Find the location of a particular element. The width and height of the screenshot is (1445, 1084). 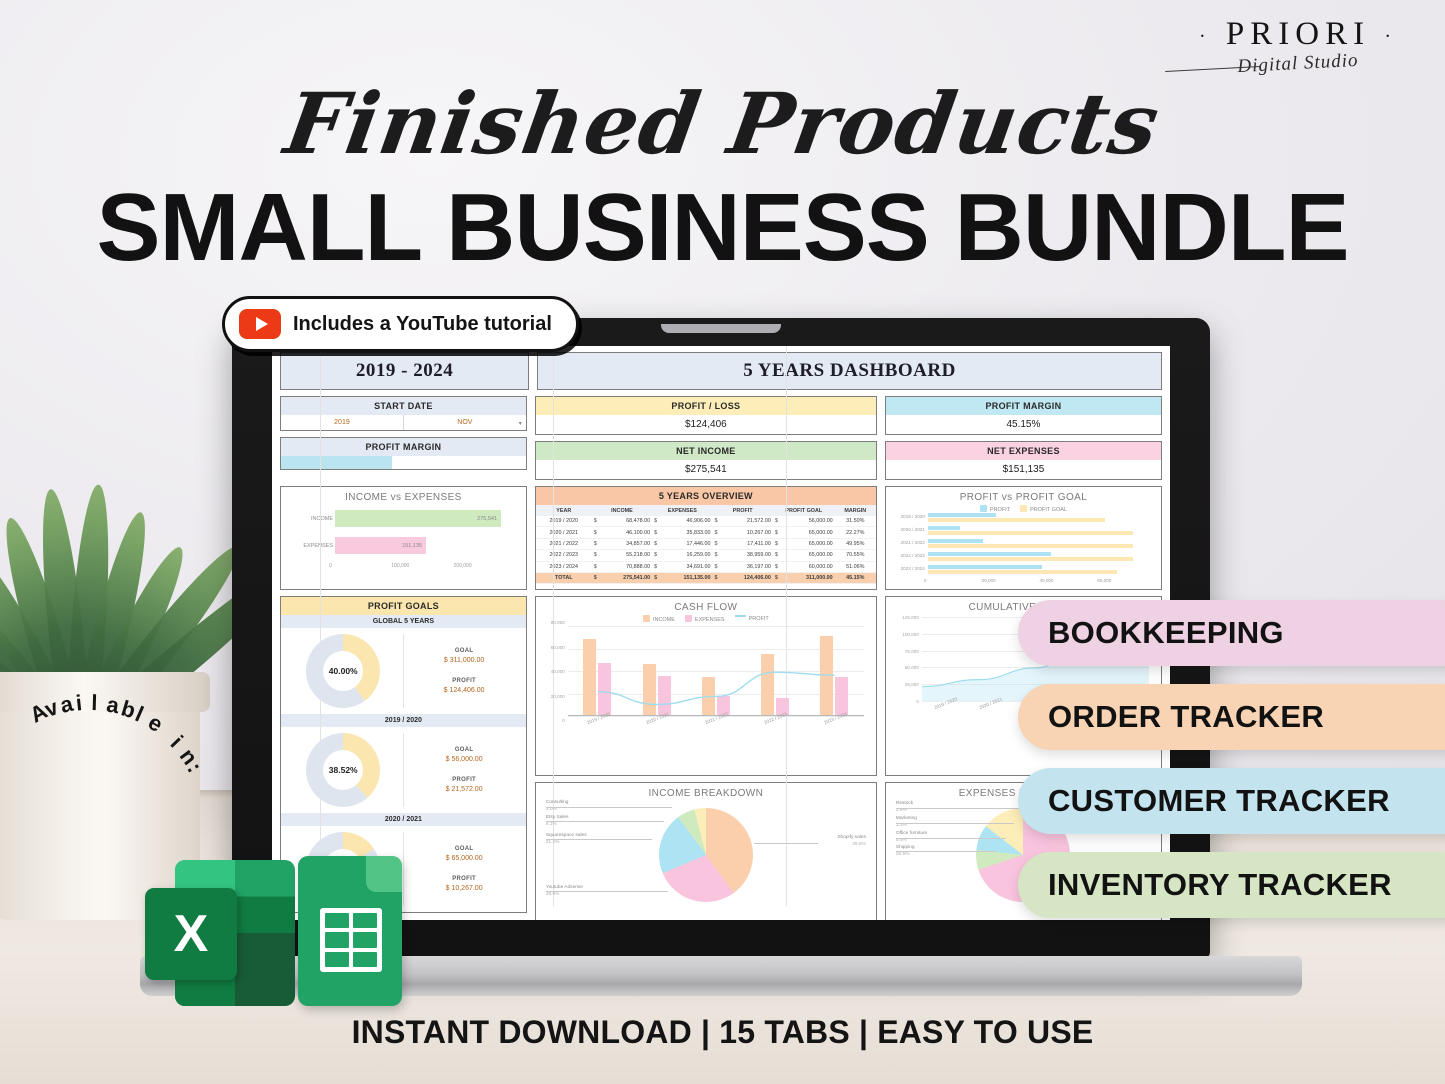

dashboard-header-row: 2019 - 2024 5 YEARS DASHBOARD is located at coordinates (721, 374).